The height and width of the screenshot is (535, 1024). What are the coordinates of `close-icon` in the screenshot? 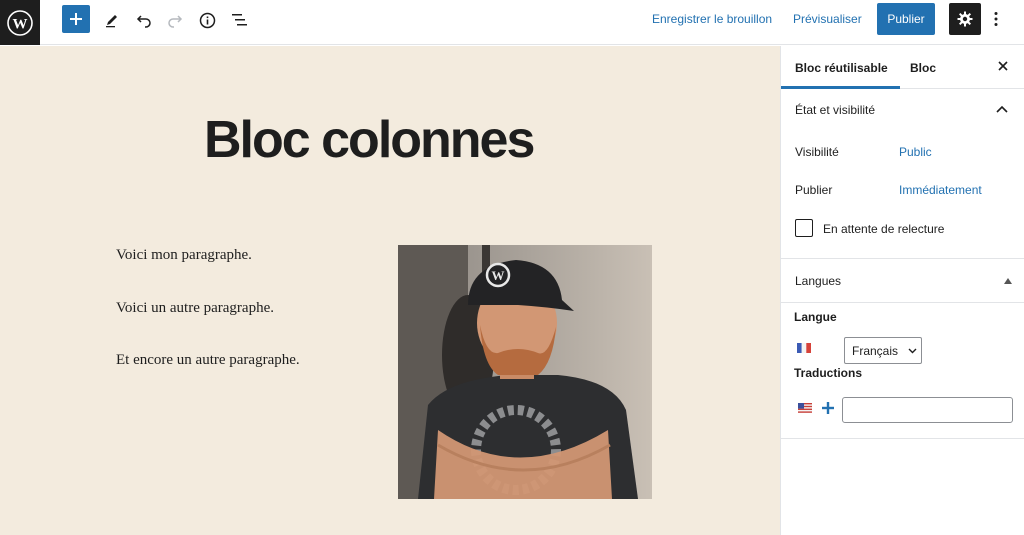 It's located at (1003, 66).